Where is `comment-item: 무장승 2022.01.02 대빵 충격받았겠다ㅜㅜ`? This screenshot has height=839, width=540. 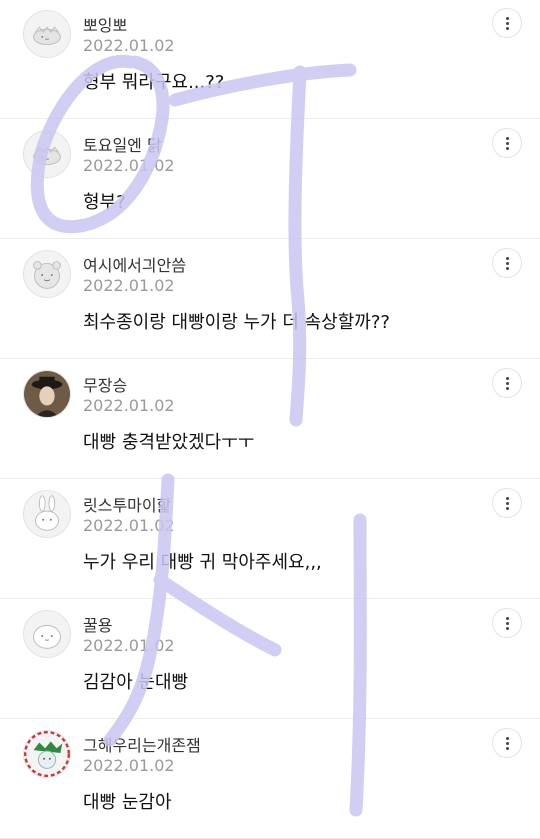
comment-item: 무장승 2022.01.02 대빵 충격받았겠다ㅜㅜ is located at coordinates (270, 419).